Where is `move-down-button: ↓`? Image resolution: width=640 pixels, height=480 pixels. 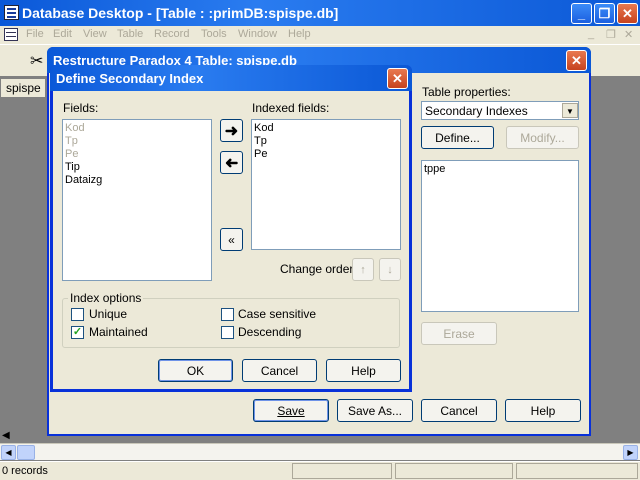
move-down-button: ↓ is located at coordinates (390, 269).